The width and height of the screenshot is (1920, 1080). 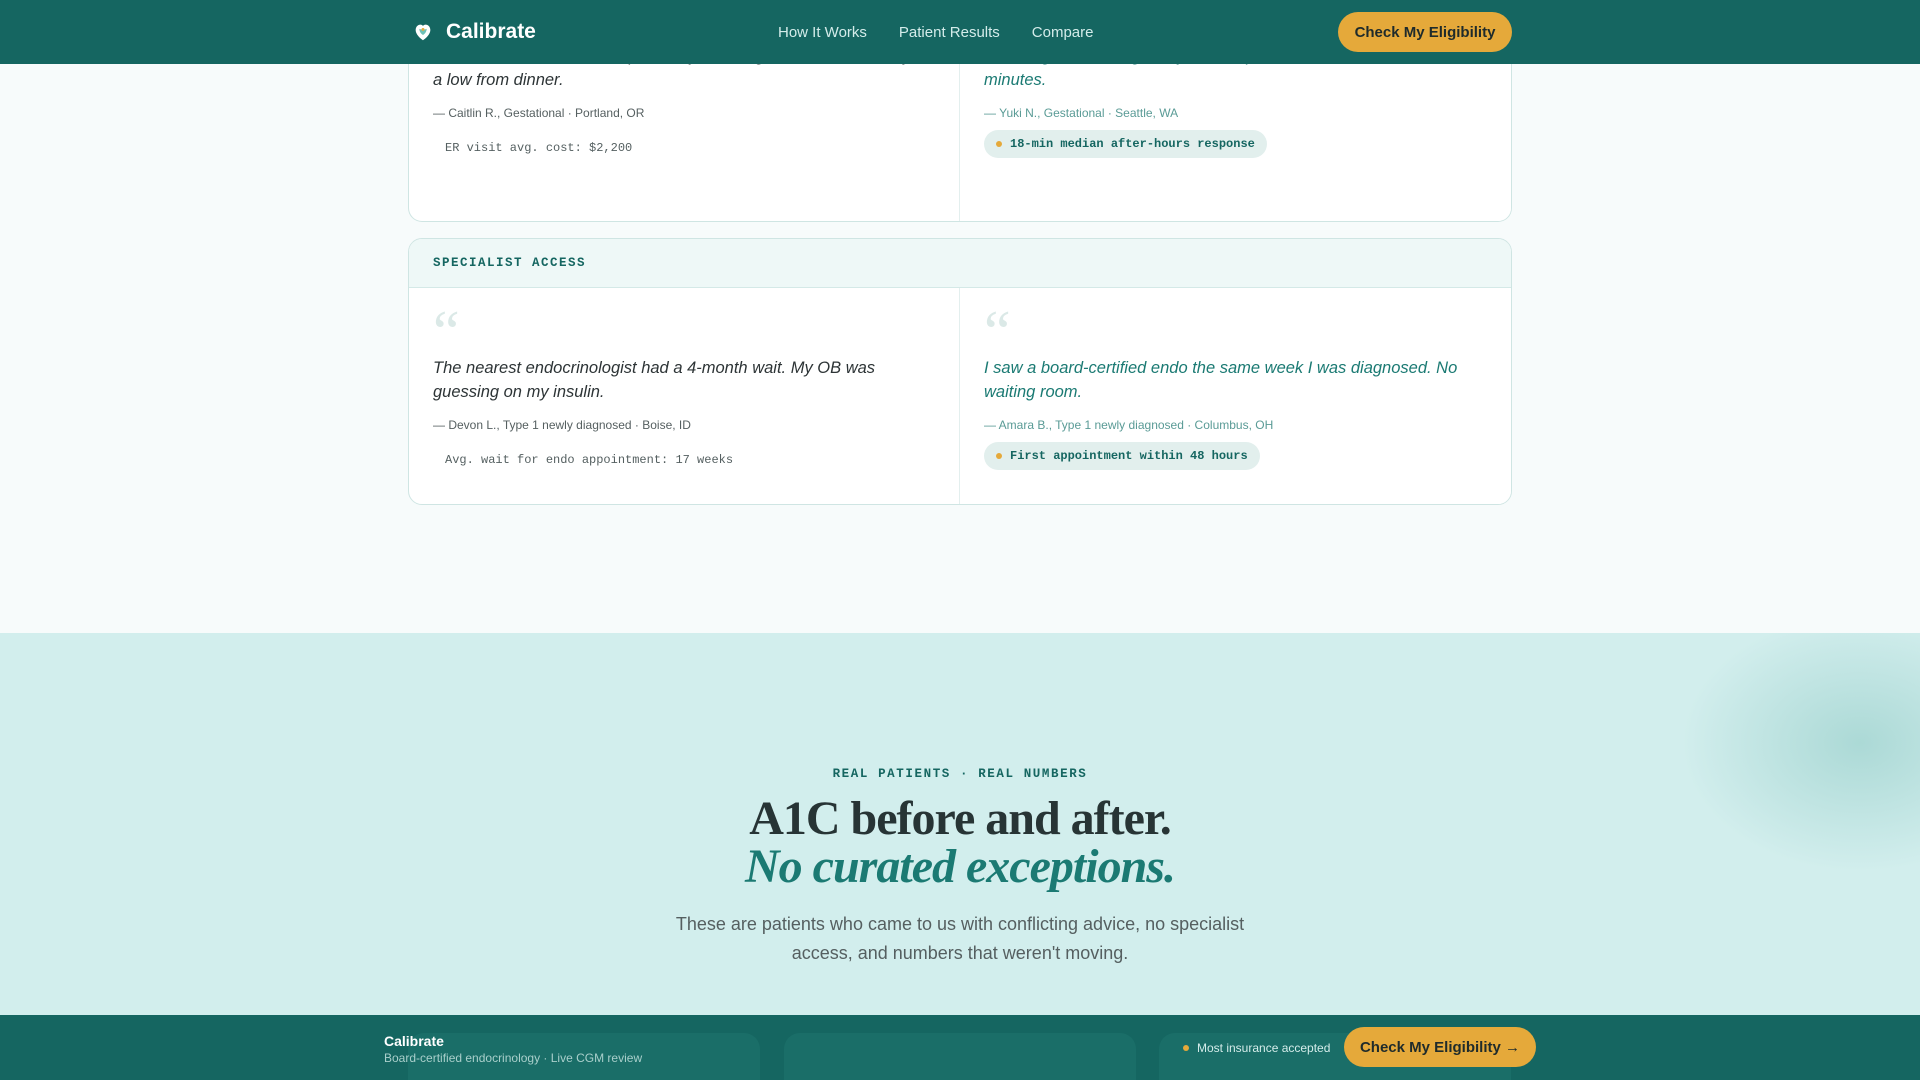 What do you see at coordinates (423, 32) in the screenshot?
I see `heart-shield-icon` at bounding box center [423, 32].